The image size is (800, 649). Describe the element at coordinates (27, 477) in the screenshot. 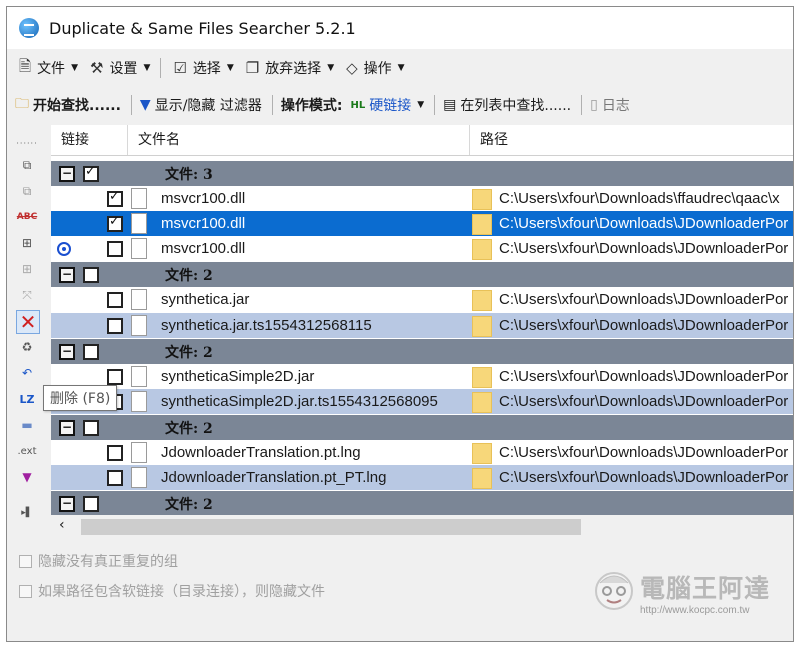

I see `filter-select-icon: ▼` at that location.